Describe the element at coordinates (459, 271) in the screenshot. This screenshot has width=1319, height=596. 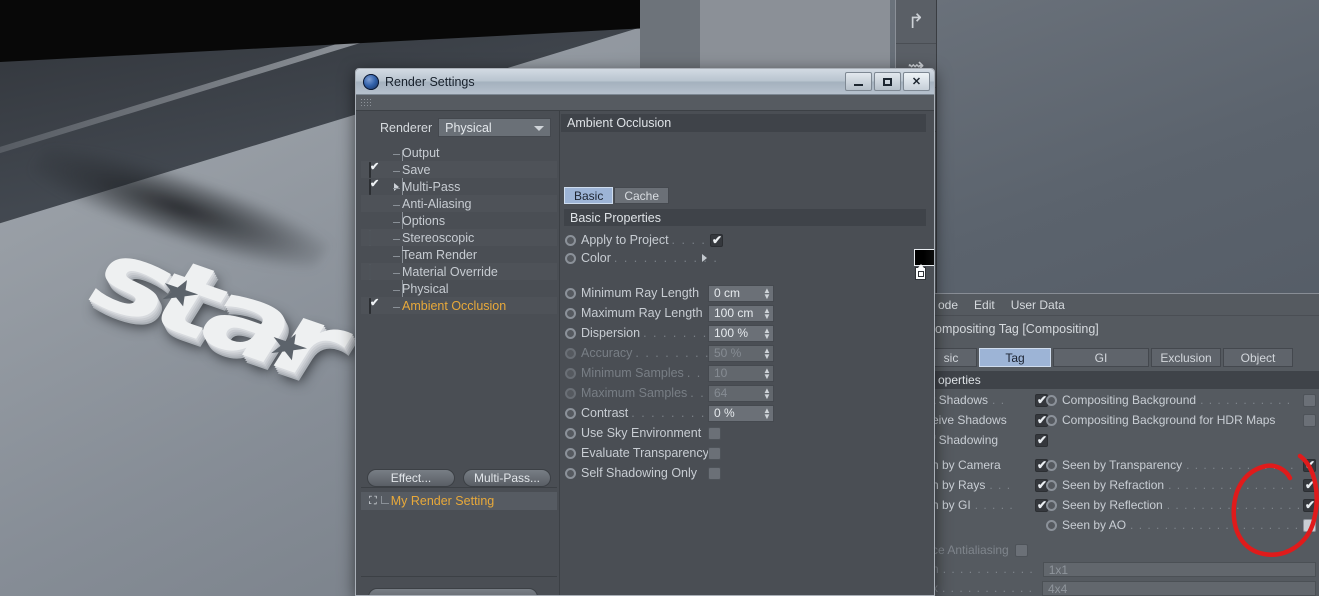
I see `tree-item-material-override: Material Override` at that location.